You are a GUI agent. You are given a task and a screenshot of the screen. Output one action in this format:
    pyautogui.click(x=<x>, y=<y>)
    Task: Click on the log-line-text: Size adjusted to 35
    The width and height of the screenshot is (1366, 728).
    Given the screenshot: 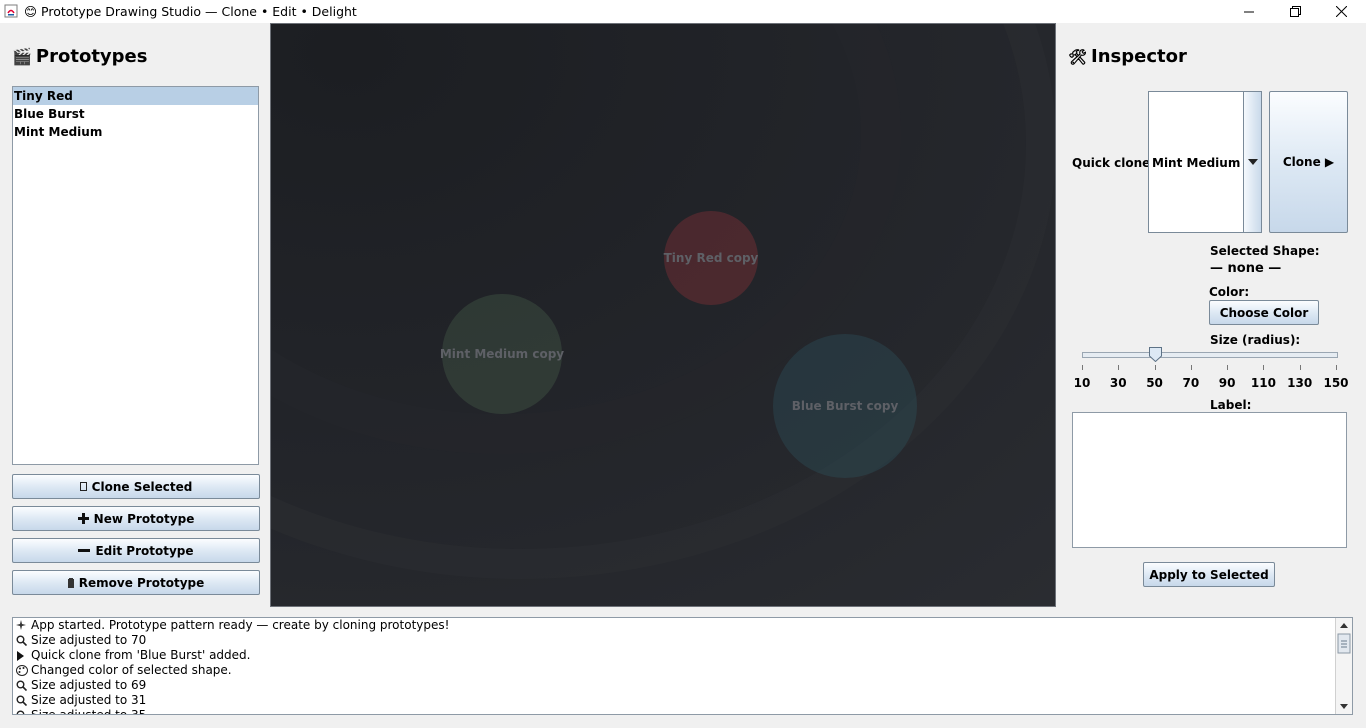 What is the action you would take?
    pyautogui.click(x=89, y=711)
    